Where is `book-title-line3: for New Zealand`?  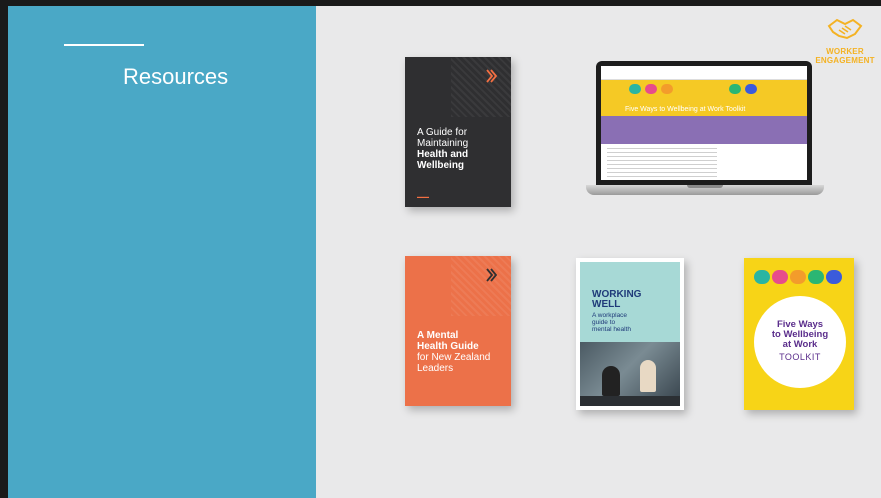 book-title-line3: for New Zealand is located at coordinates (454, 357).